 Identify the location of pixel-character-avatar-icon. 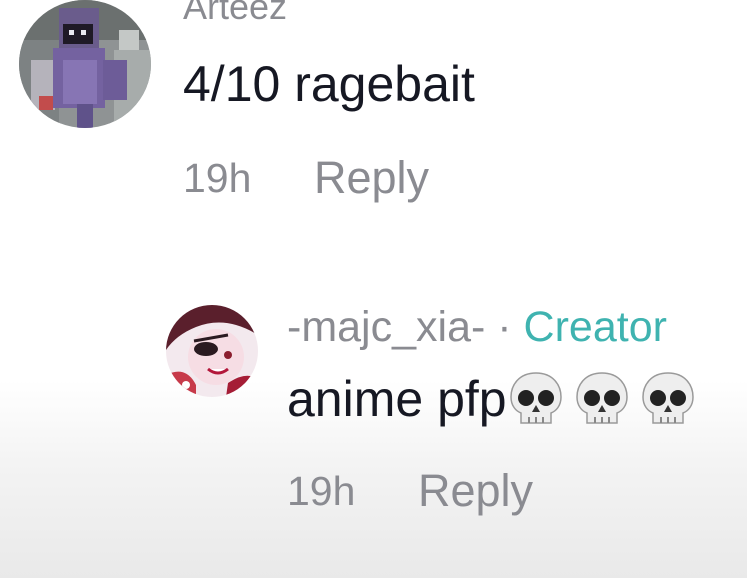
(85, 64).